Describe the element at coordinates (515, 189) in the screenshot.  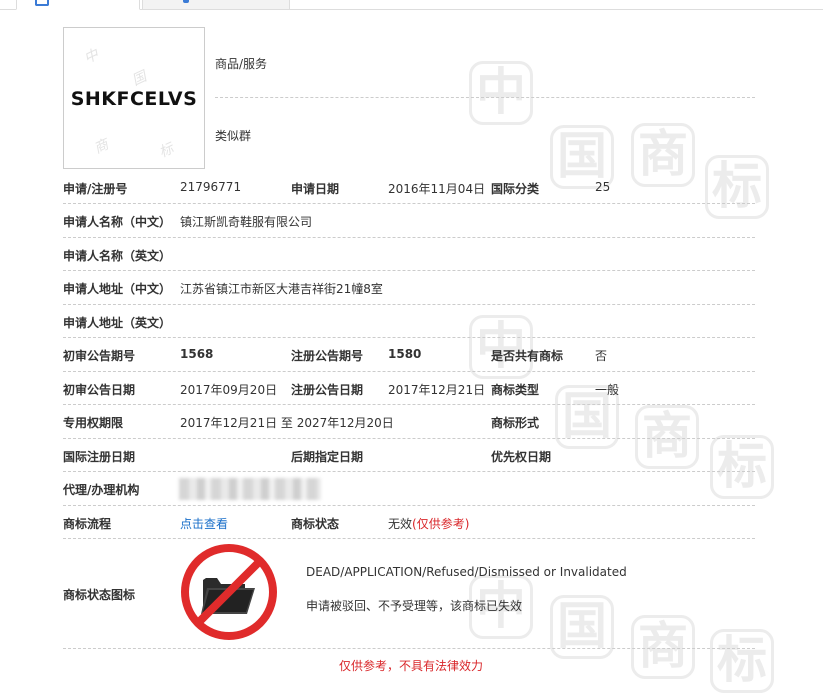
I see `intl-class-label: 国际分类` at that location.